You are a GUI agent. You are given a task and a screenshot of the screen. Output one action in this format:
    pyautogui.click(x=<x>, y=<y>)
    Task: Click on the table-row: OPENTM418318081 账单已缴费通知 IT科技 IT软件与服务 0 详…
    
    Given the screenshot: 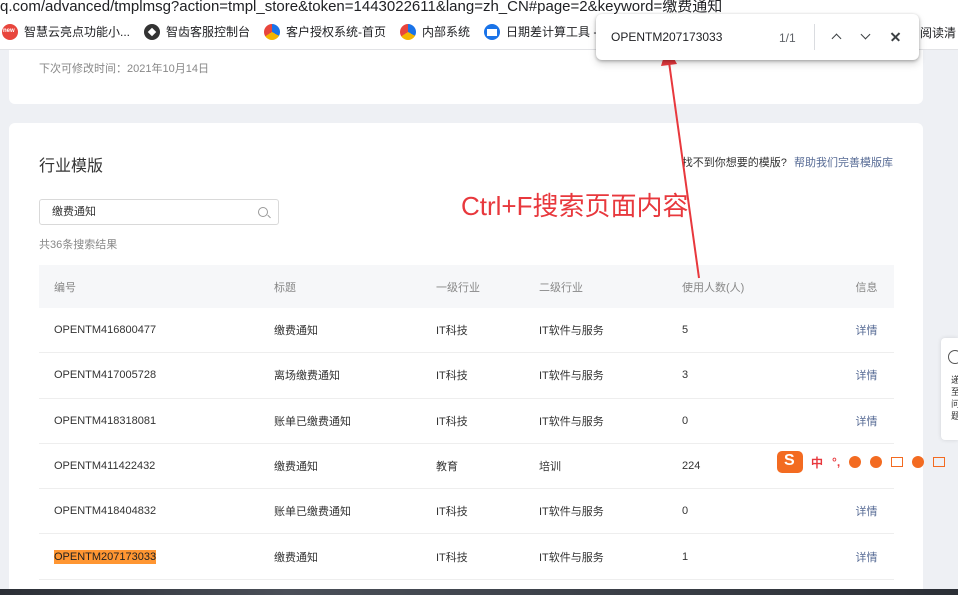 What is the action you would take?
    pyautogui.click(x=466, y=421)
    